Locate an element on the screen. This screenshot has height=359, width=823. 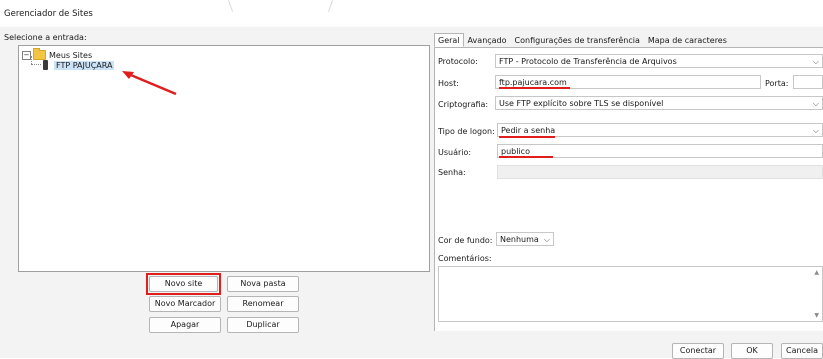
connect-button: Conectar is located at coordinates (698, 351).